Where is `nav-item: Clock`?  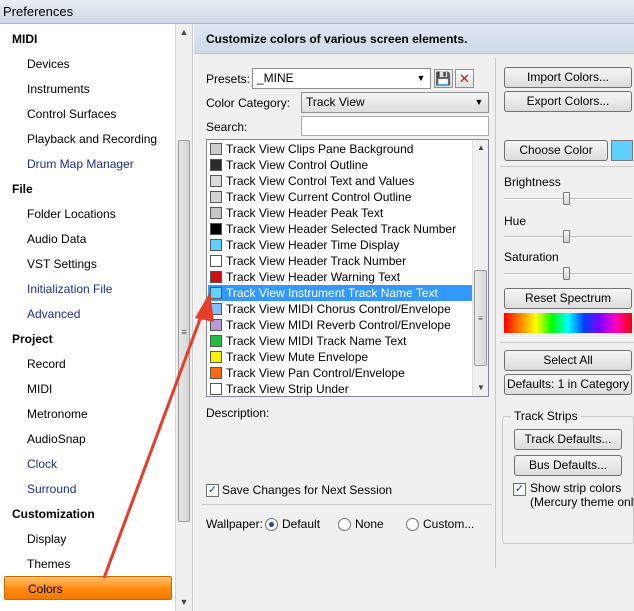
nav-item: Clock is located at coordinates (88, 464).